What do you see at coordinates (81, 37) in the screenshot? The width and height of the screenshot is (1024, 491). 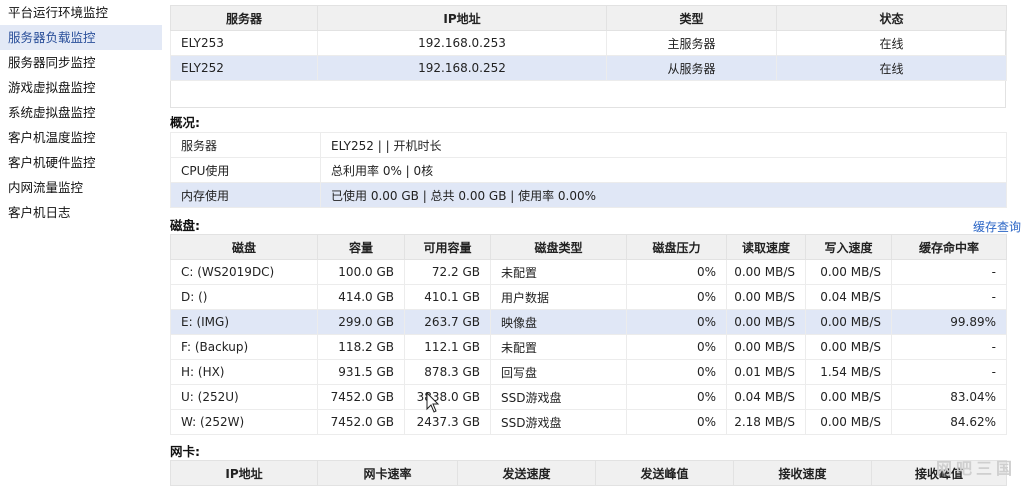 I see `sidebar-item-server-load: 服务器负载监控` at bounding box center [81, 37].